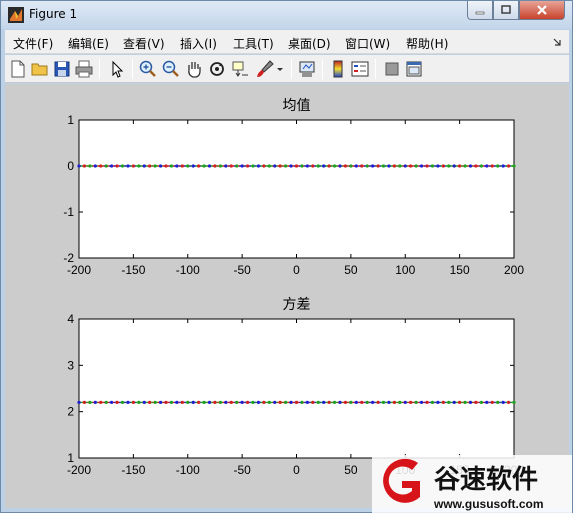  Describe the element at coordinates (307, 69) in the screenshot. I see `link-plot-icon` at that location.